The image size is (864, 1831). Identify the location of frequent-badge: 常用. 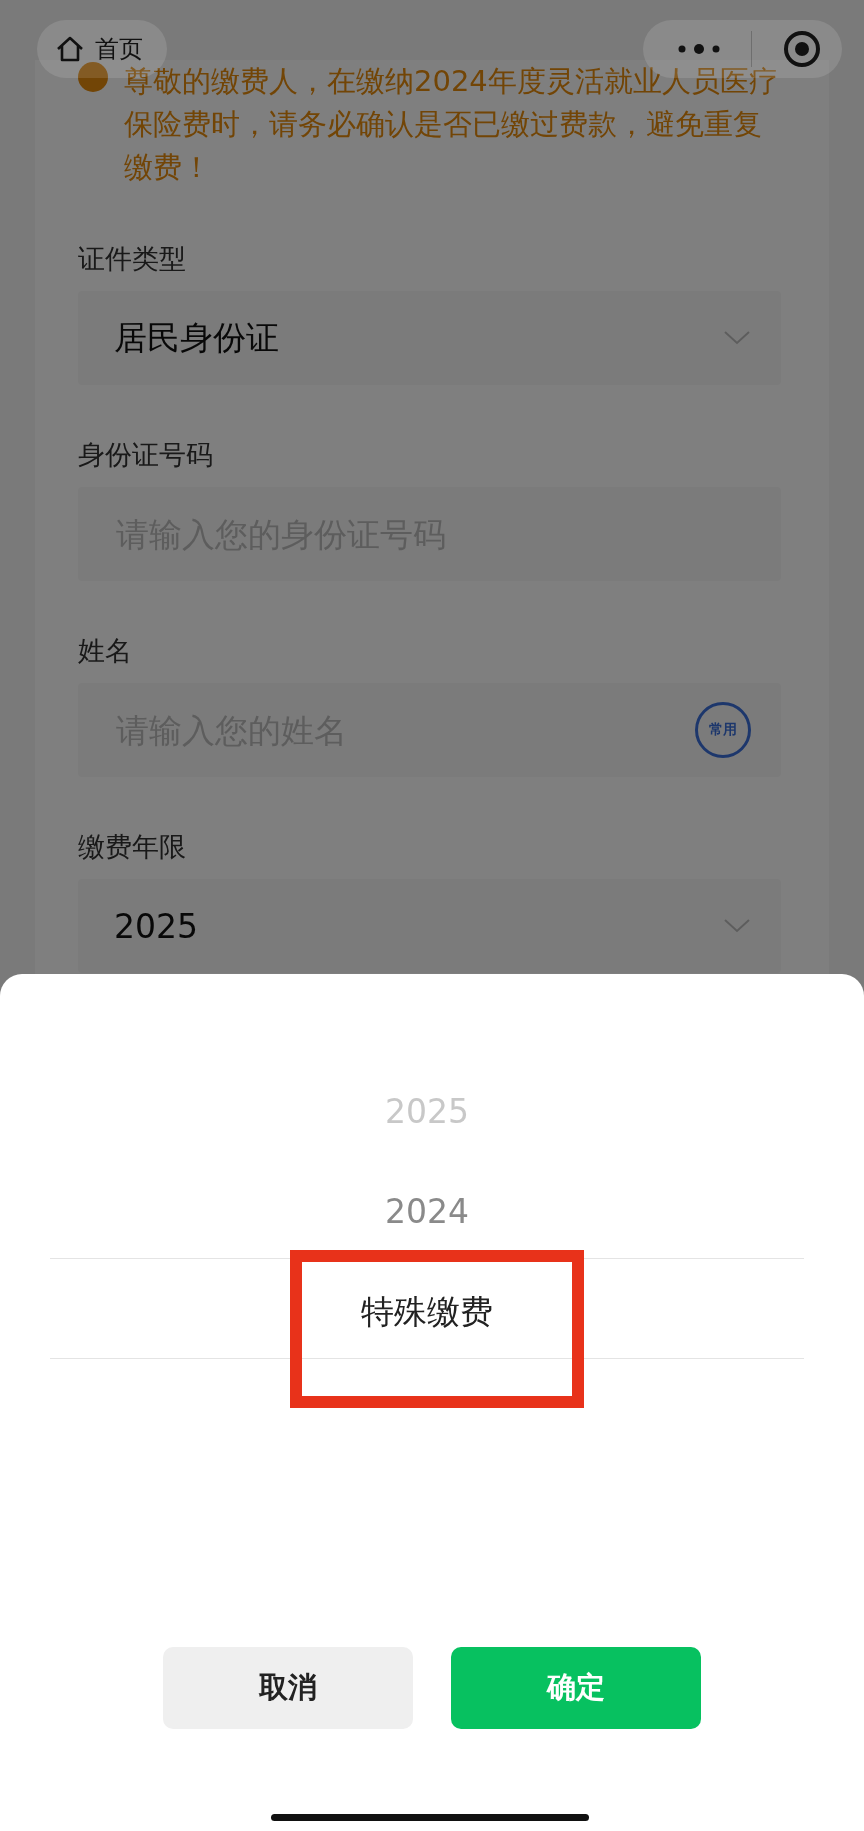
(723, 730).